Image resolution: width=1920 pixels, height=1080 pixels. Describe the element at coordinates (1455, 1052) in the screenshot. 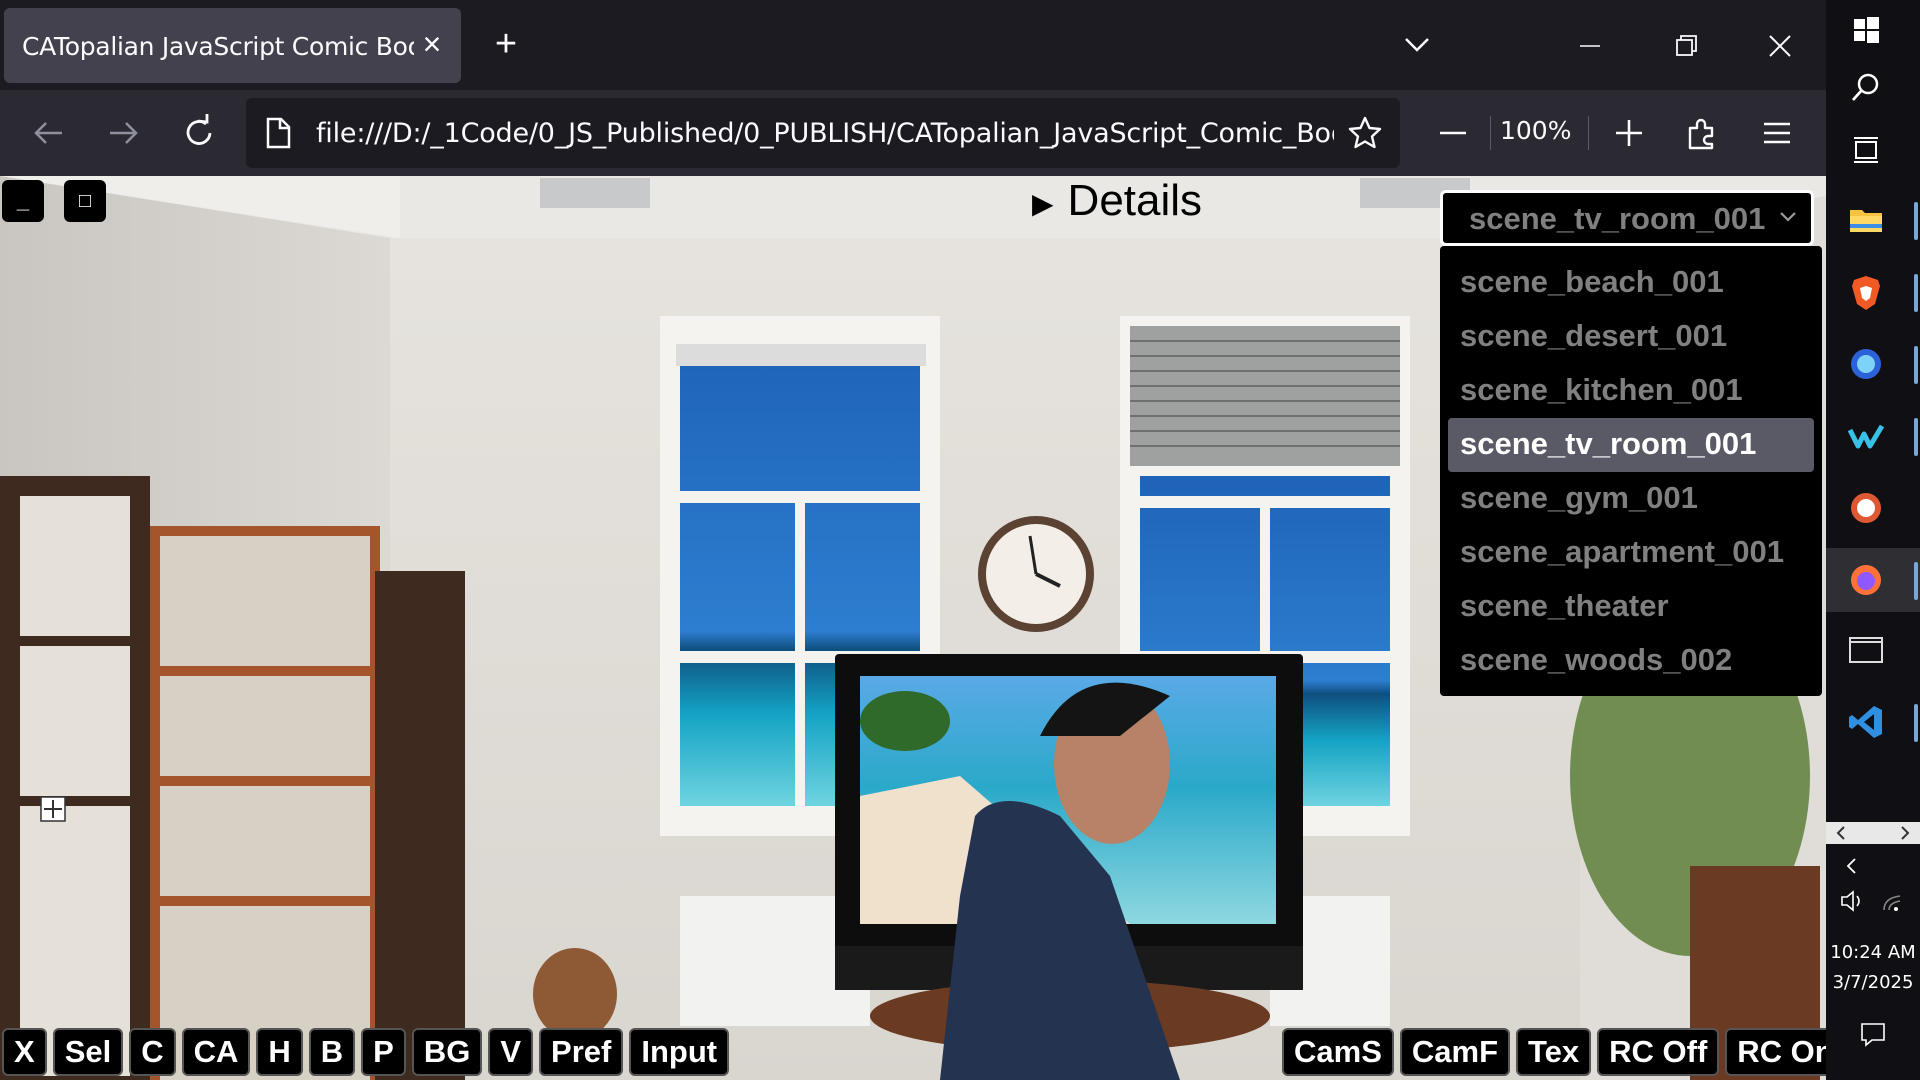

I see `camf-button: CamF` at that location.